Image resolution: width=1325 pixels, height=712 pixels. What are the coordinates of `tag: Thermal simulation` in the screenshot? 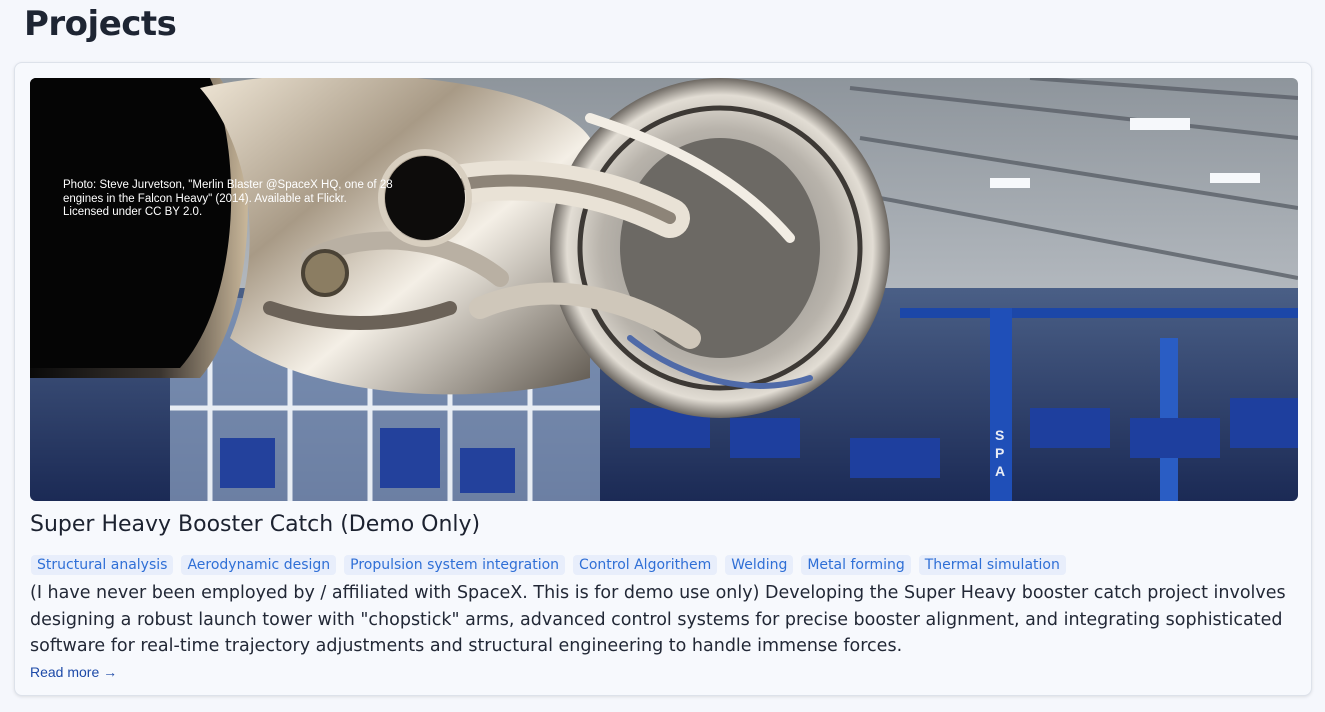 It's located at (992, 565).